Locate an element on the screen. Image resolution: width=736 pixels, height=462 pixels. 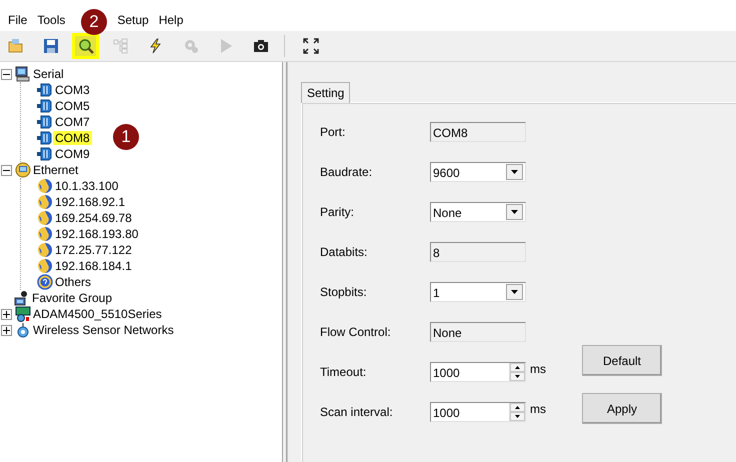
tree-item: 192.168.92.1 is located at coordinates (90, 202).